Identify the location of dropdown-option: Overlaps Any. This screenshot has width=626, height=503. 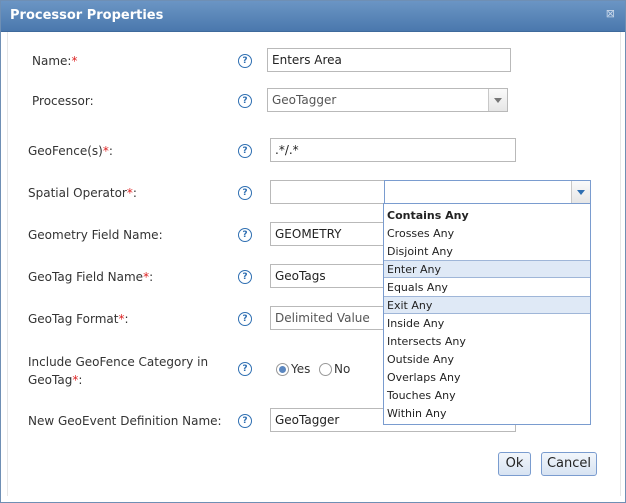
(487, 377).